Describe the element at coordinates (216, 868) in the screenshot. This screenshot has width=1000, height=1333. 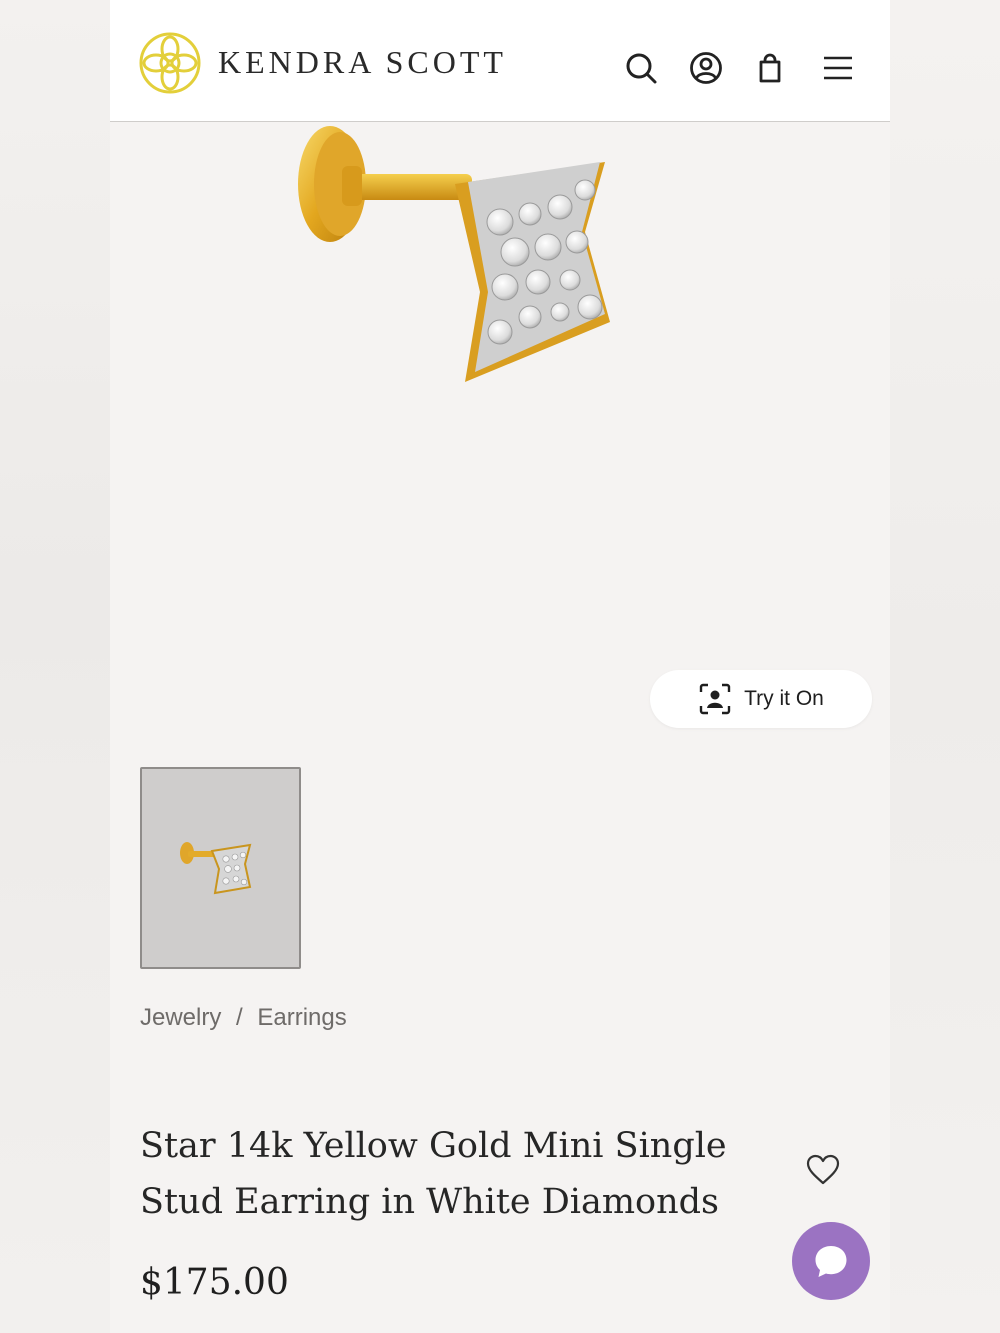
I see `earring-thumbnail-image` at that location.